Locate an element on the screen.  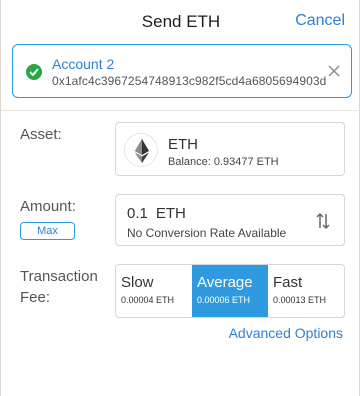
fee-label-line2: Fee: is located at coordinates (35, 297).